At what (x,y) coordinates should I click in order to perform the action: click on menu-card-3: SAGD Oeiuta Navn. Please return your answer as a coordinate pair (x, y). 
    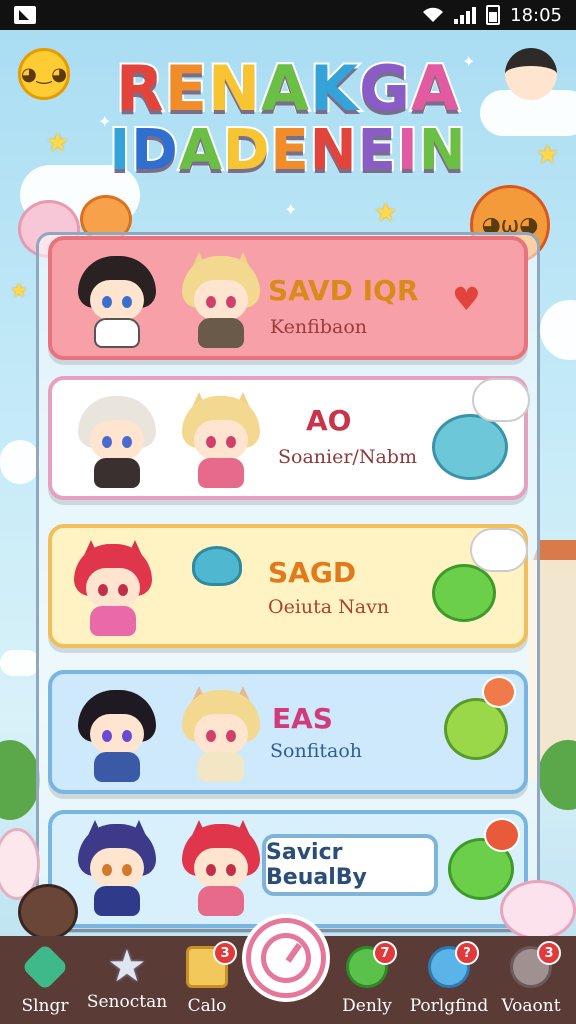
    Looking at the image, I should click on (288, 586).